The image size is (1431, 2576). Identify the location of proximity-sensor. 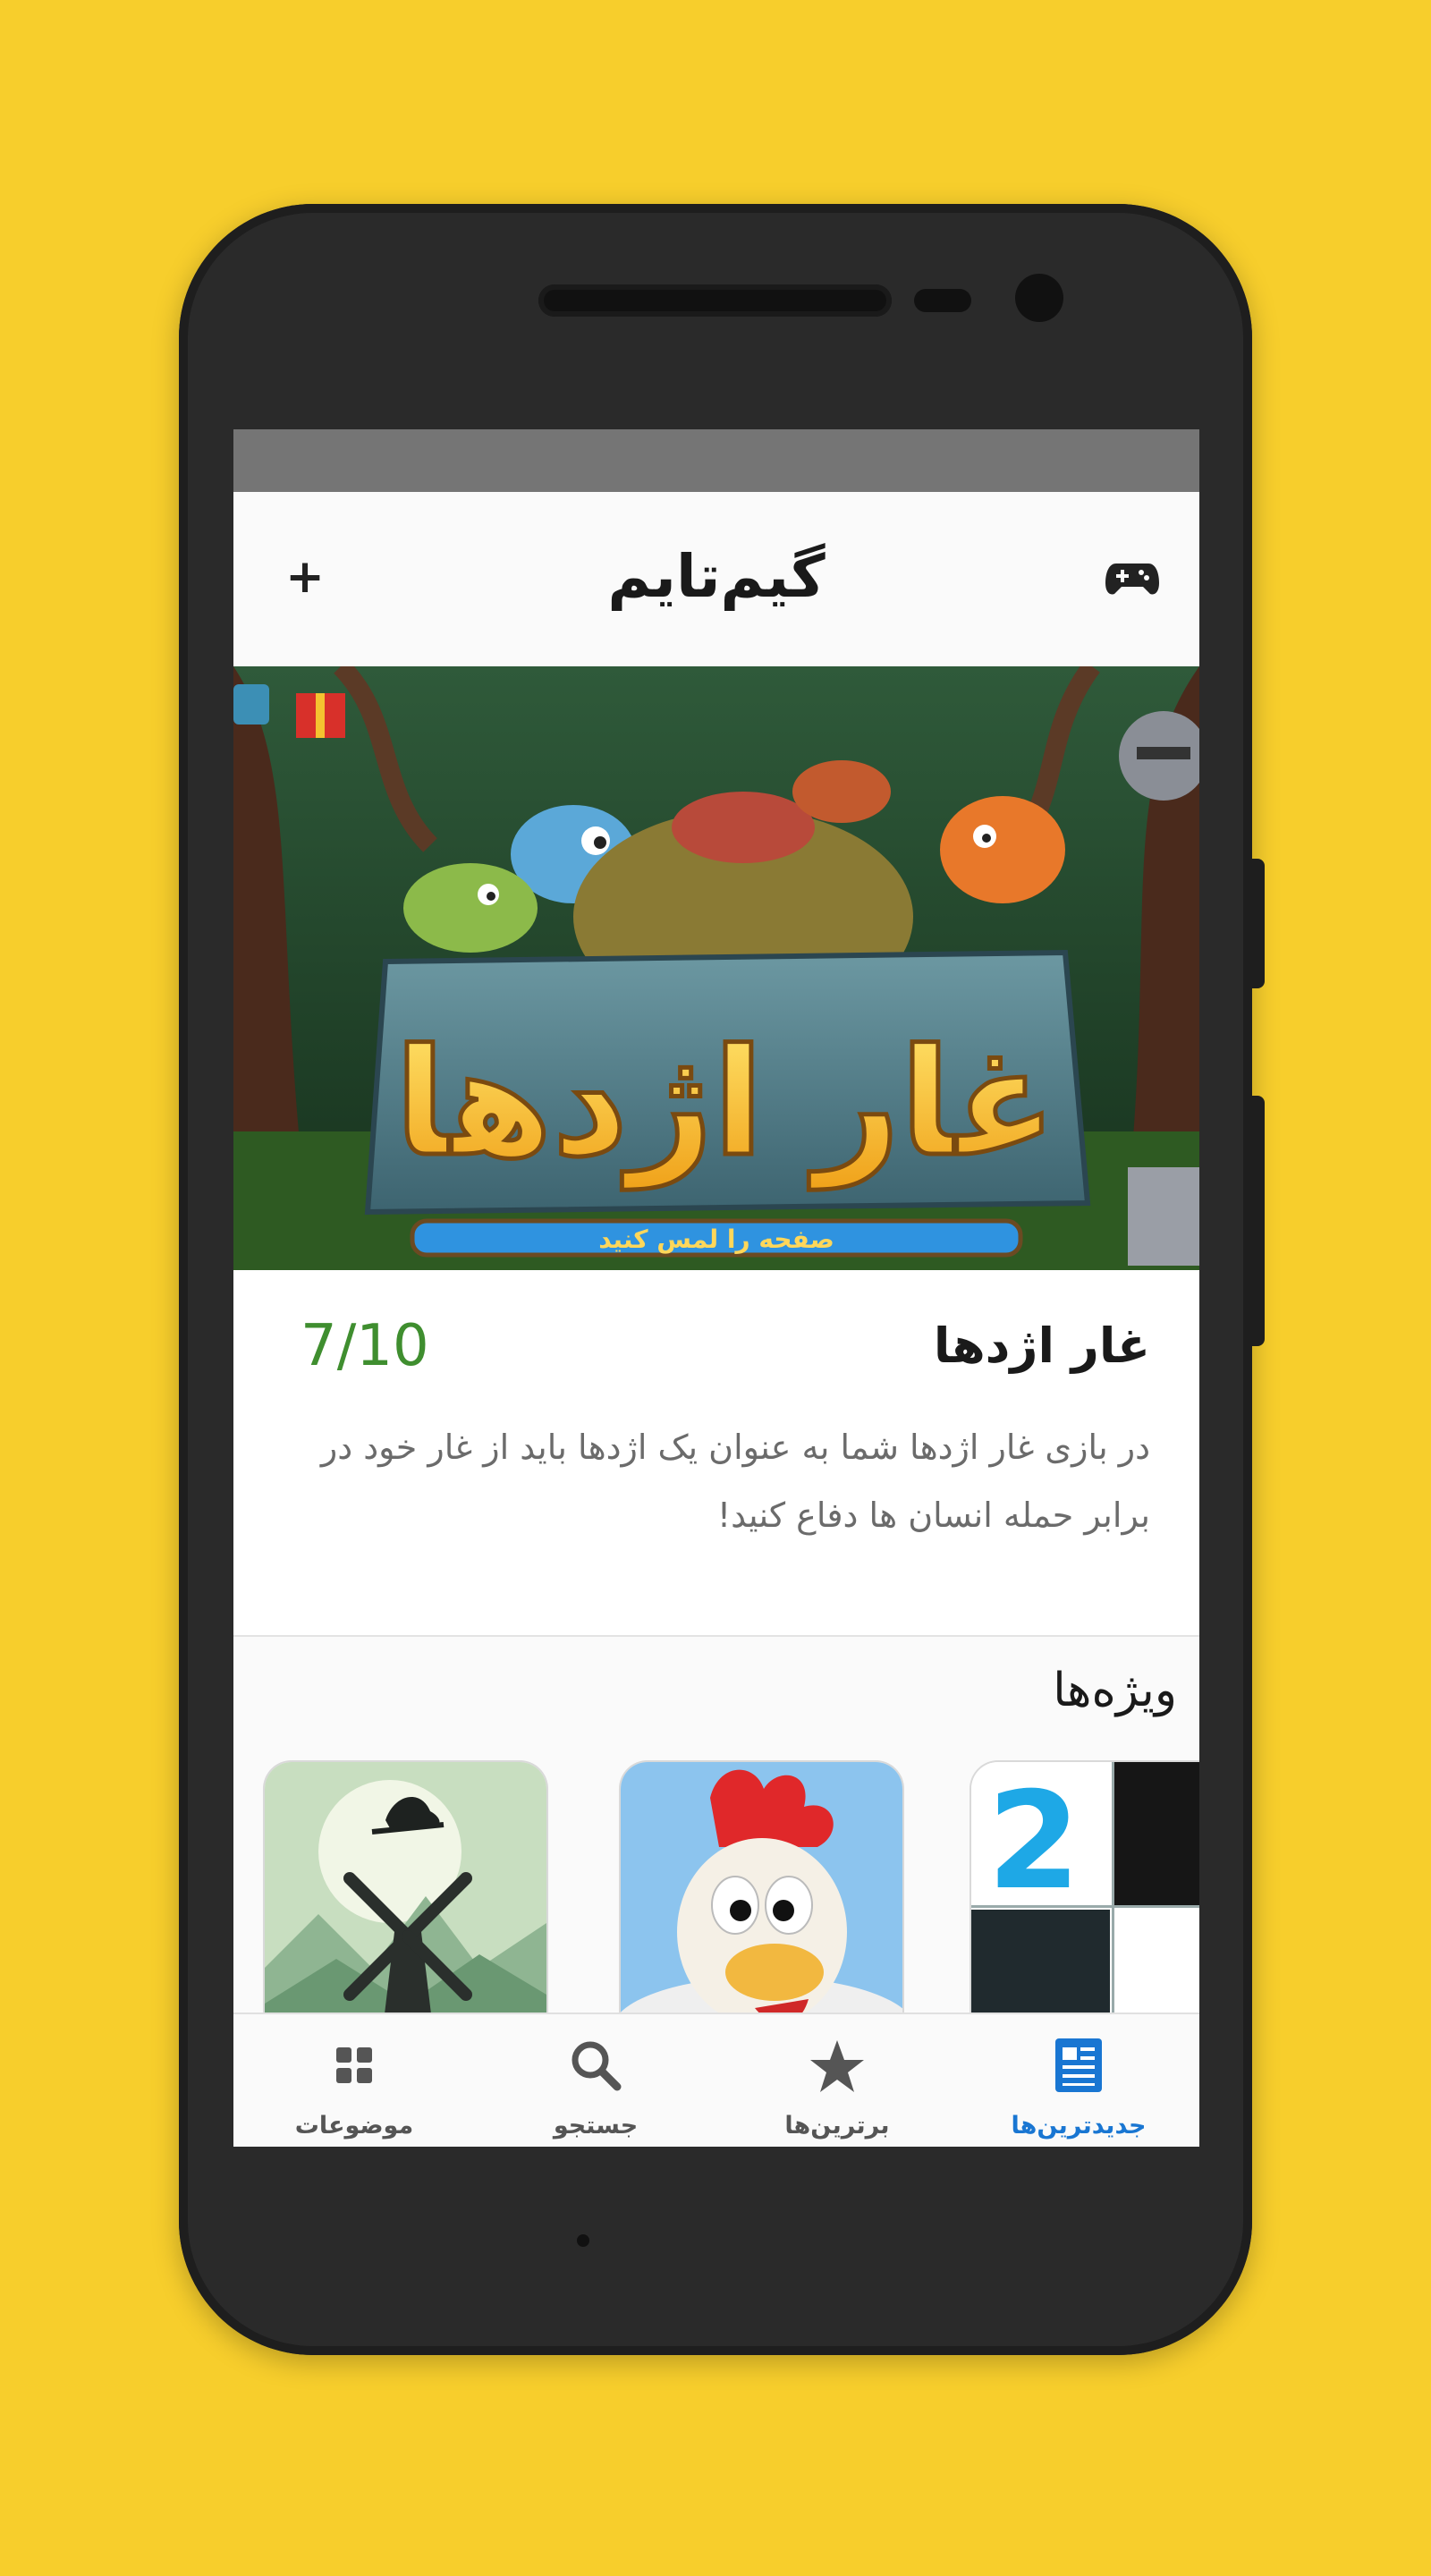
(942, 300).